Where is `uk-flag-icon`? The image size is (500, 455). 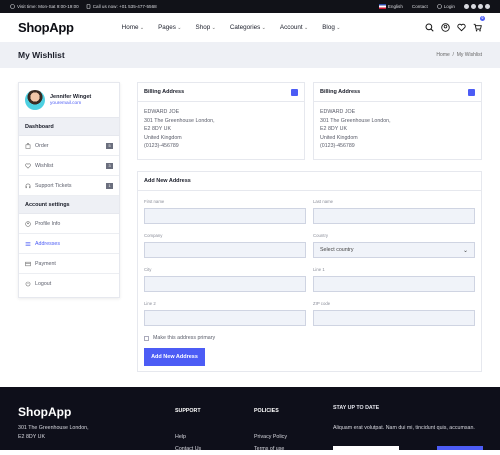 uk-flag-icon is located at coordinates (382, 6).